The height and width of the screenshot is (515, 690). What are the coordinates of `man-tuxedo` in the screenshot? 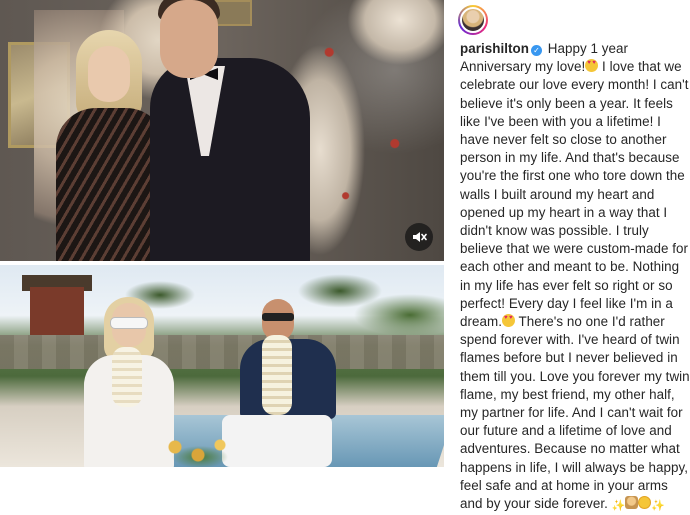 It's located at (230, 159).